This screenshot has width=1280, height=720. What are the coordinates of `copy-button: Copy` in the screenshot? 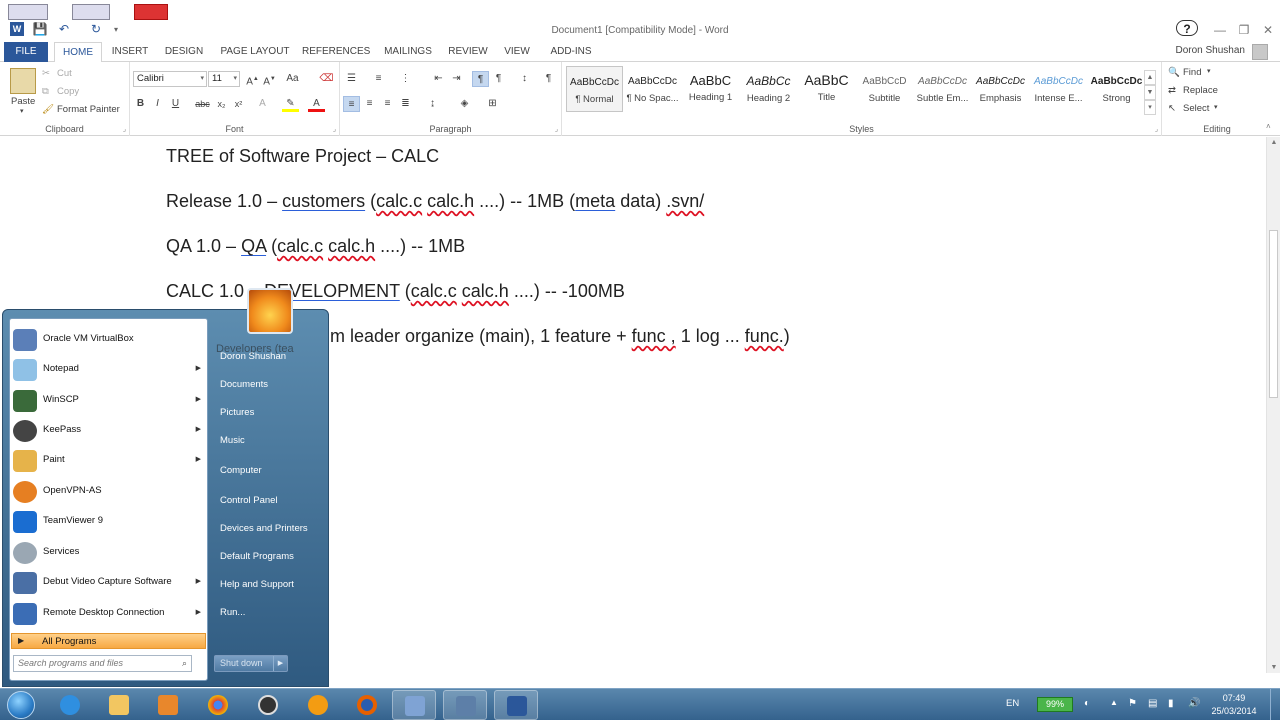 It's located at (68, 91).